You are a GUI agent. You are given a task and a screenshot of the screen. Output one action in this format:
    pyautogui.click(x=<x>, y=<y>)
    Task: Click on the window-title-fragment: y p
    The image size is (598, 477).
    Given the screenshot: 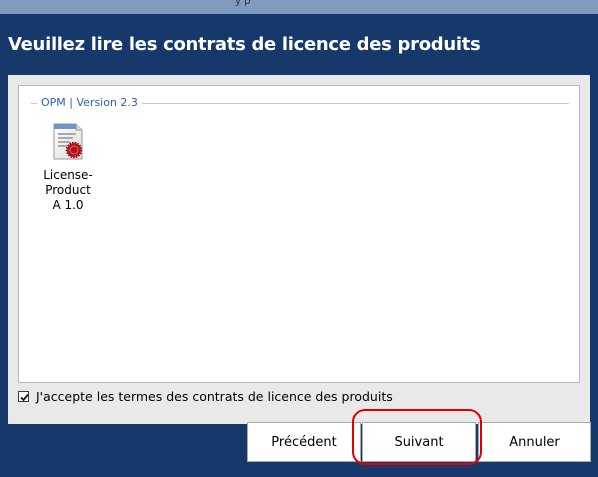 What is the action you would take?
    pyautogui.click(x=243, y=3)
    